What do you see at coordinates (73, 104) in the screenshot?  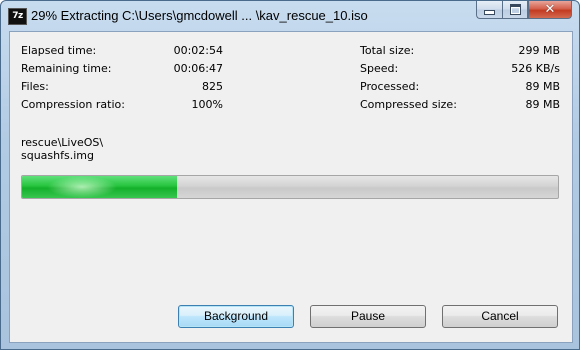 I see `stat-label: Compression ratio:` at bounding box center [73, 104].